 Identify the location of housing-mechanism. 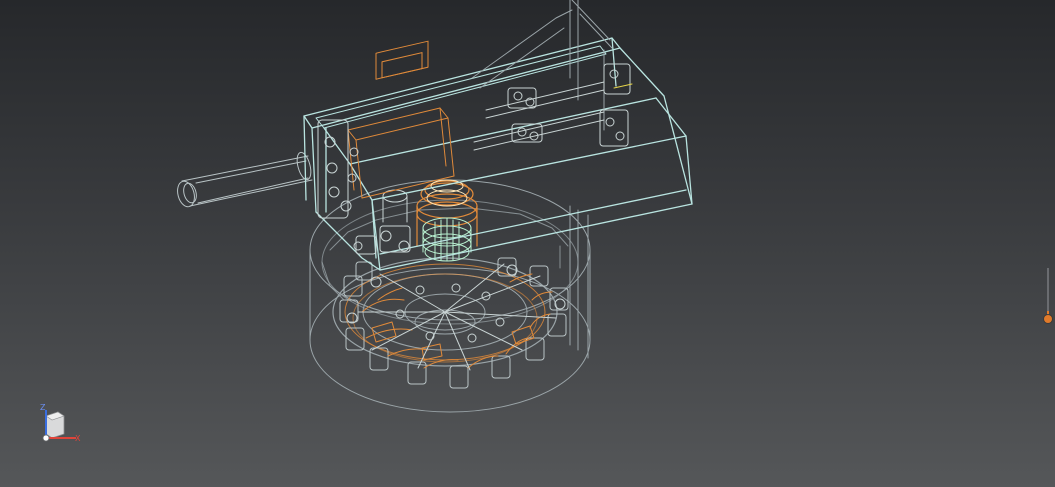
(475, 159).